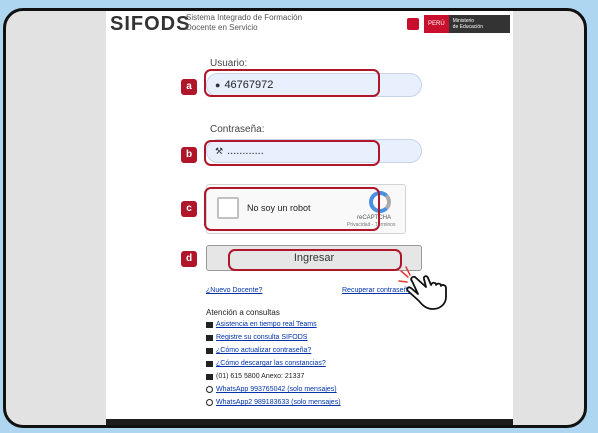  What do you see at coordinates (243, 312) in the screenshot?
I see `support-title: Atención a consultas` at bounding box center [243, 312].